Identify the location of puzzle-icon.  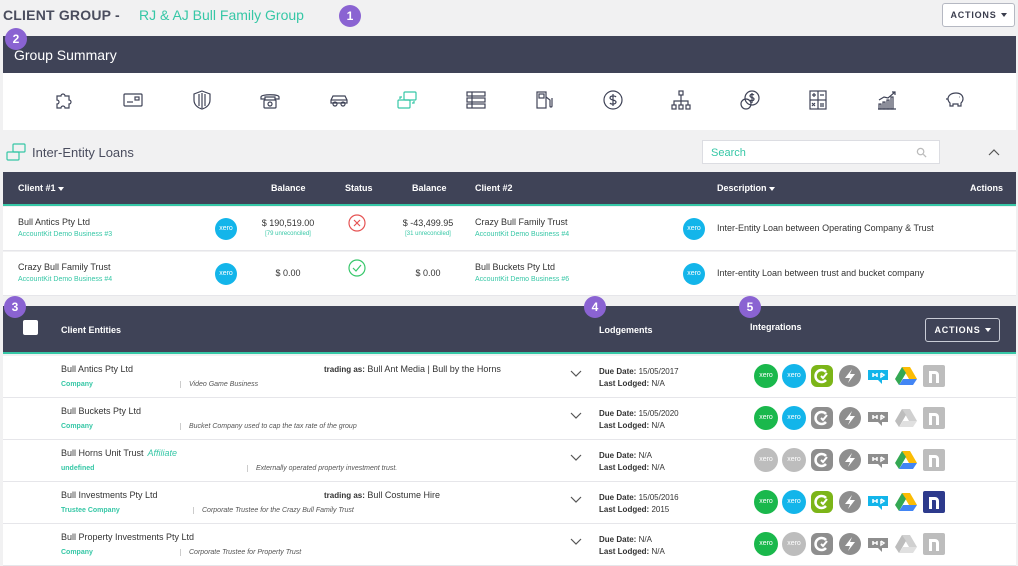
(64, 100).